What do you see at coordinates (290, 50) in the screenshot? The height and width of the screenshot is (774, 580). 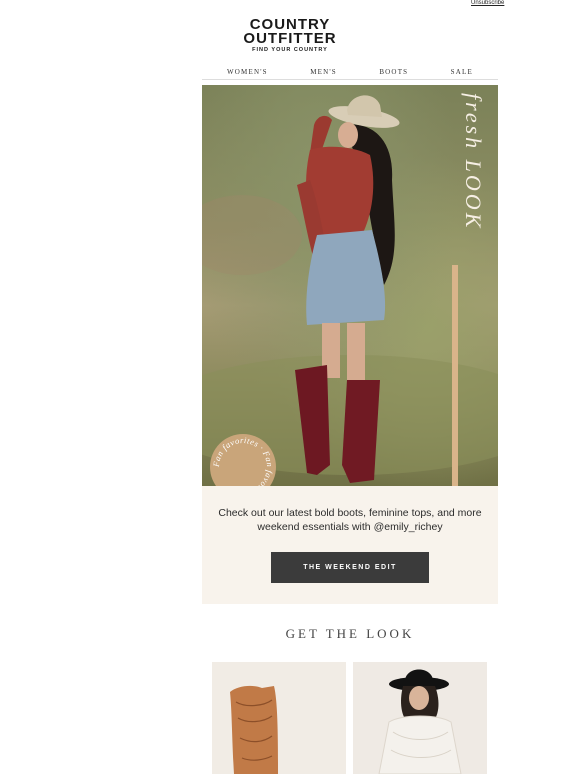 I see `logo-tagline: FIND YOUR COUNTRY` at bounding box center [290, 50].